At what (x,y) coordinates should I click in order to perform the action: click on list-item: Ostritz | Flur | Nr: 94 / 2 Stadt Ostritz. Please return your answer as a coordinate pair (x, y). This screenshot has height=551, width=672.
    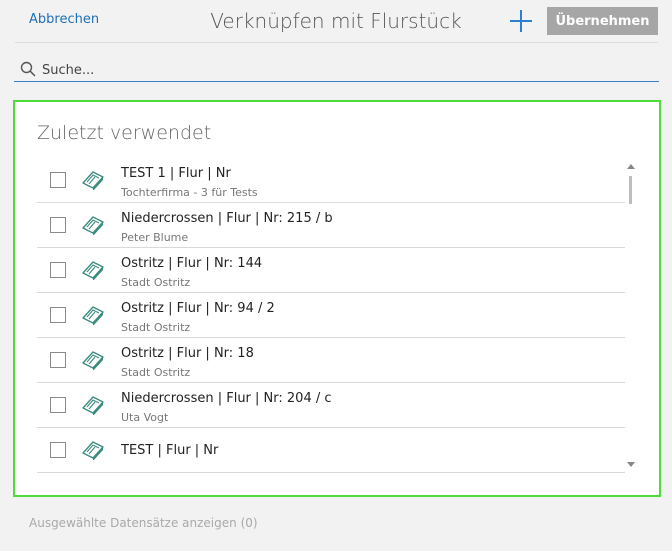
    Looking at the image, I should click on (331, 315).